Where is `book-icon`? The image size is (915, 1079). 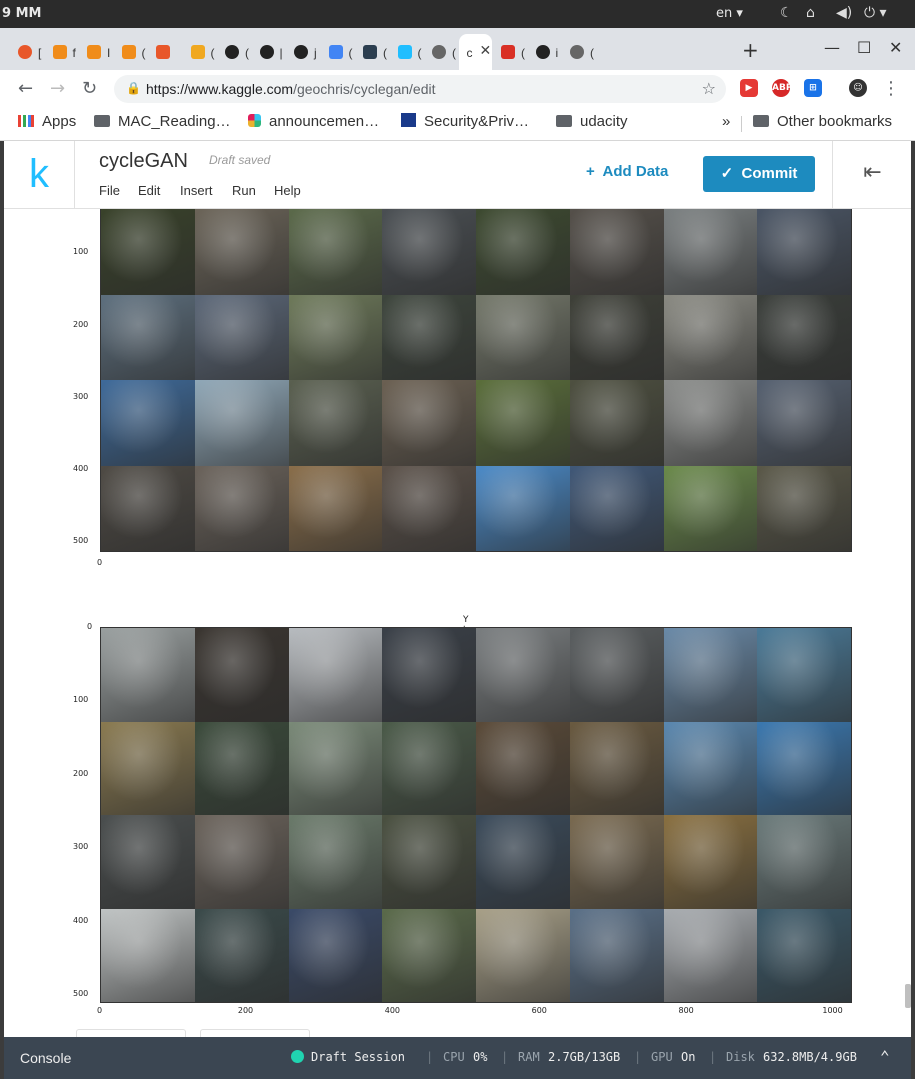 book-icon is located at coordinates (94, 52).